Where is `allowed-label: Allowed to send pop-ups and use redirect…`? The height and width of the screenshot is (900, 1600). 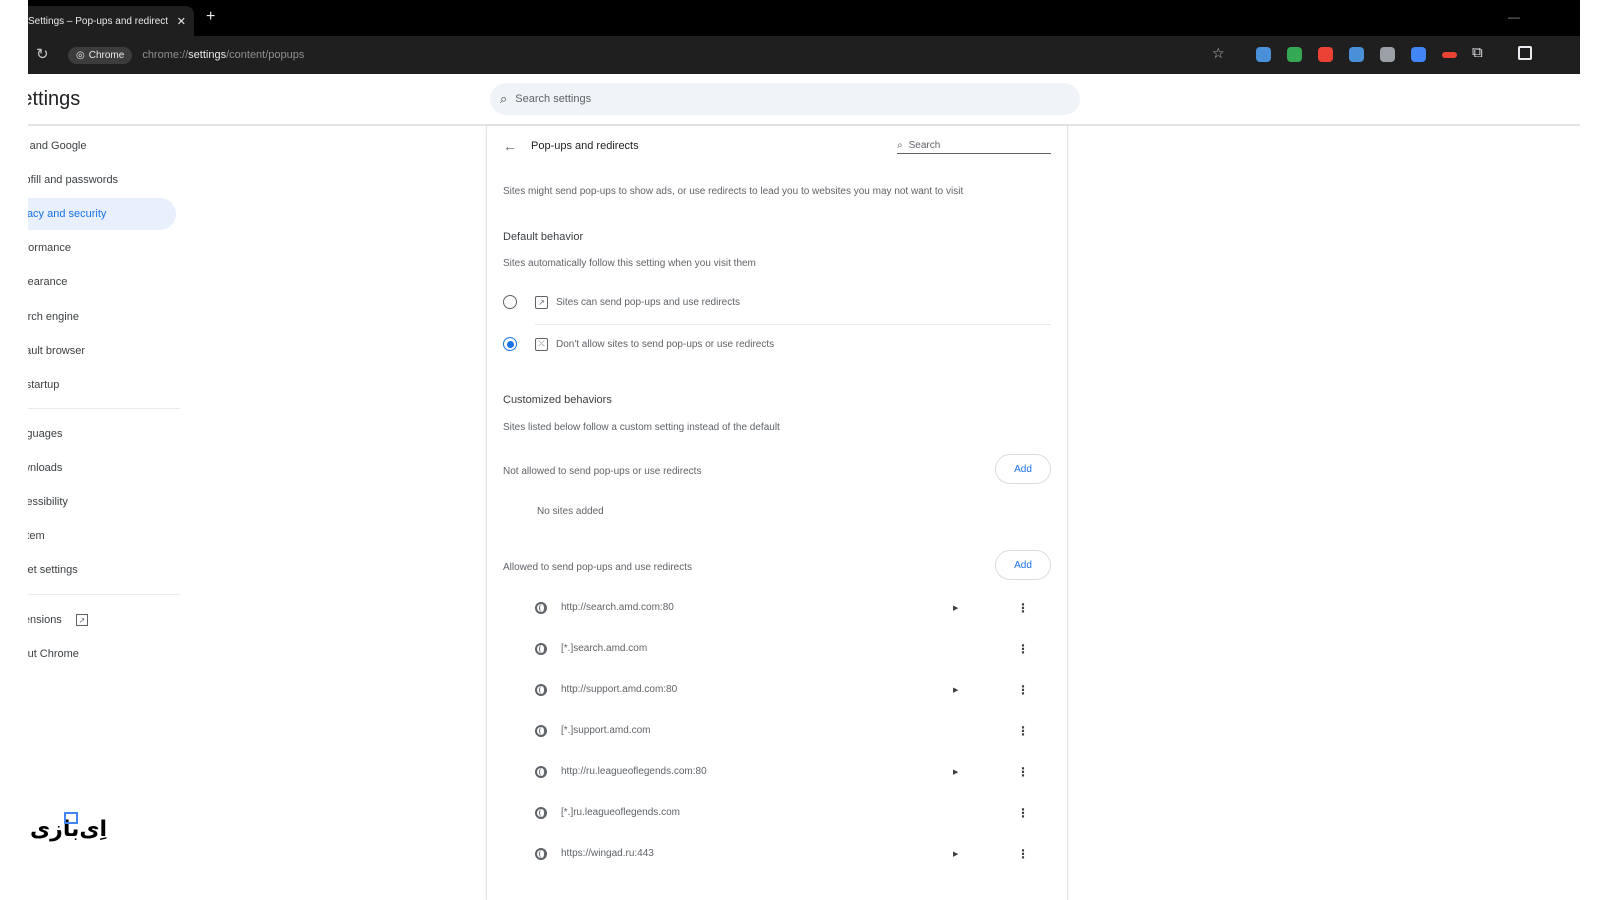 allowed-label: Allowed to send pop-ups and use redirect… is located at coordinates (598, 567).